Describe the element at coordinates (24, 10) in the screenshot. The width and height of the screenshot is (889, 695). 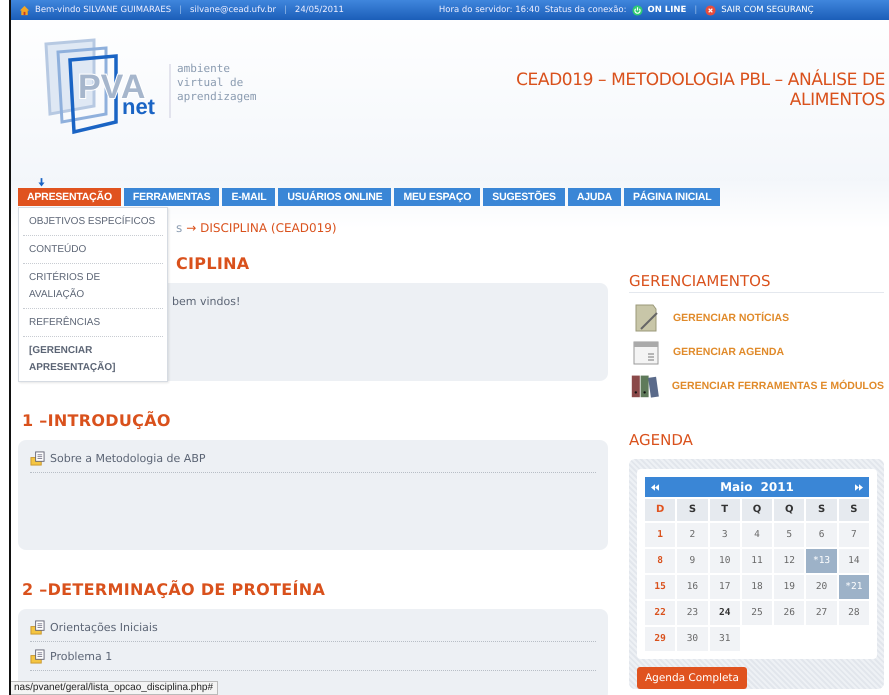
I see `home-icon` at that location.